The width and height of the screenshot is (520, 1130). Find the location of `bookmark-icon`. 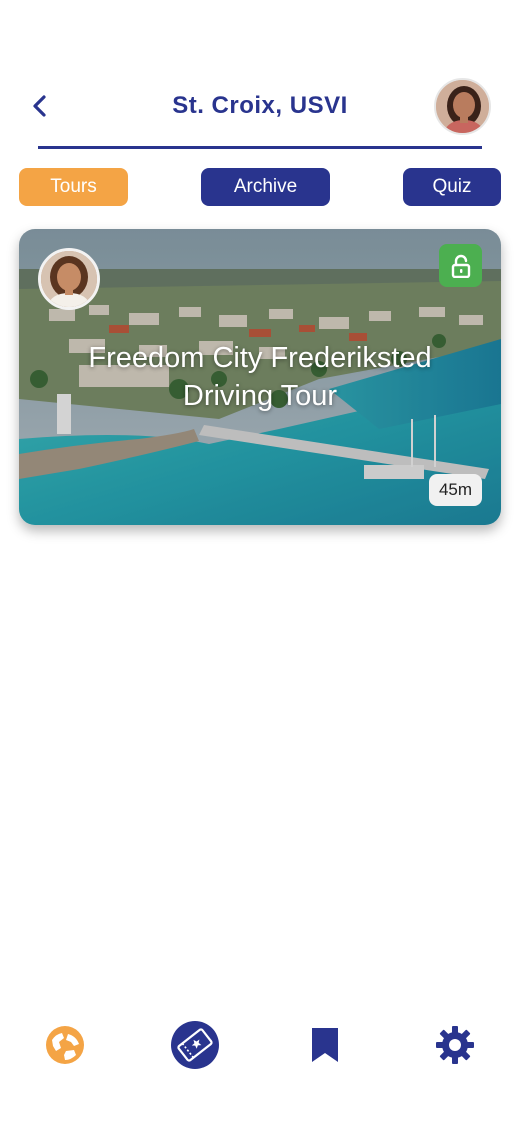

bookmark-icon is located at coordinates (325, 1045).